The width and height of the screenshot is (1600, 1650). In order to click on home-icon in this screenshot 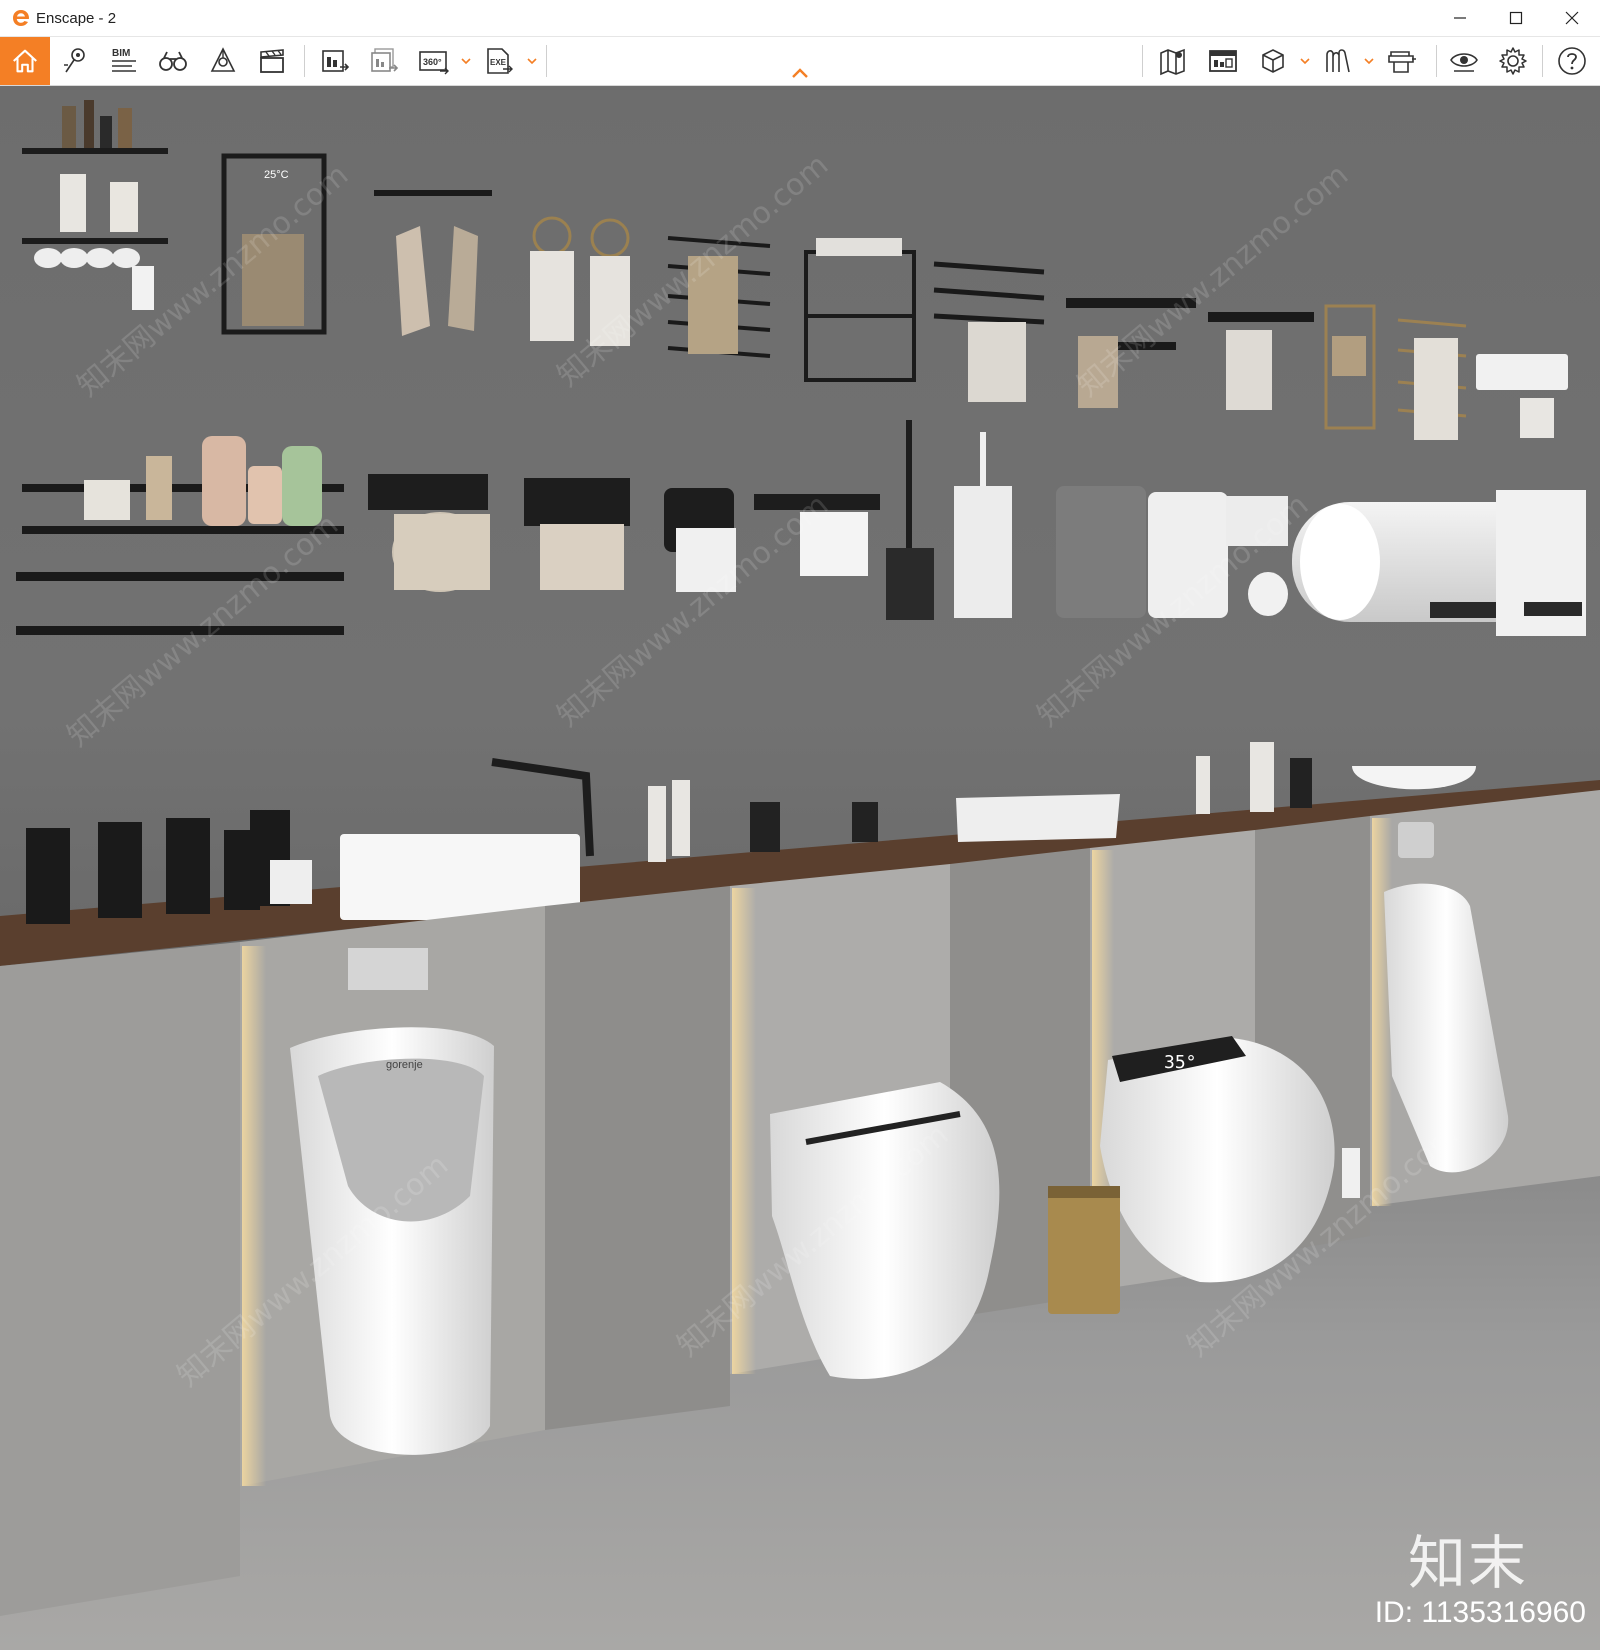, I will do `click(25, 61)`.